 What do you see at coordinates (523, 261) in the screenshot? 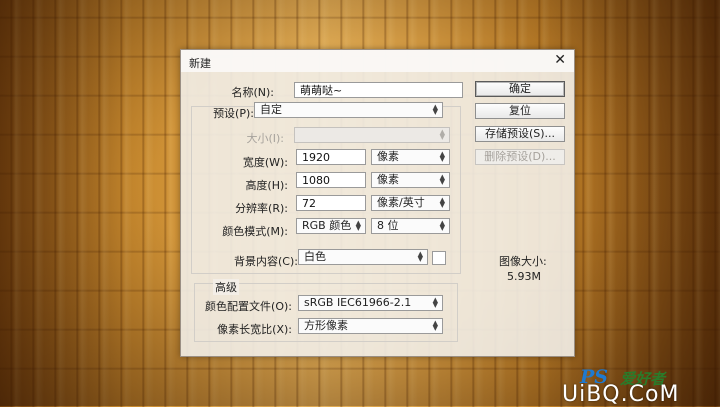
I see `image-size-label: 图像大小:` at bounding box center [523, 261].